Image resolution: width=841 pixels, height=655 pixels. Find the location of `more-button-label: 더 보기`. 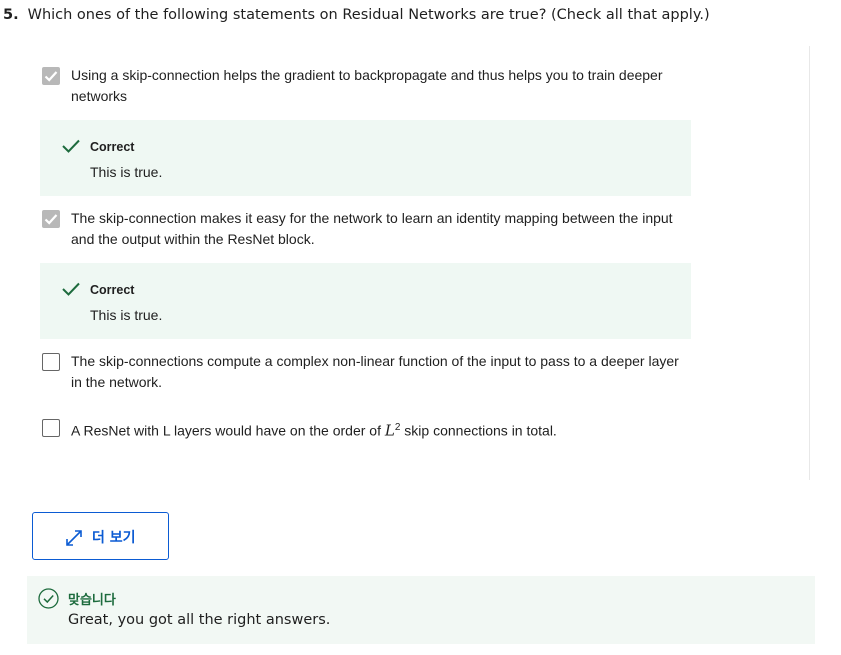

more-button-label: 더 보기 is located at coordinates (114, 538).